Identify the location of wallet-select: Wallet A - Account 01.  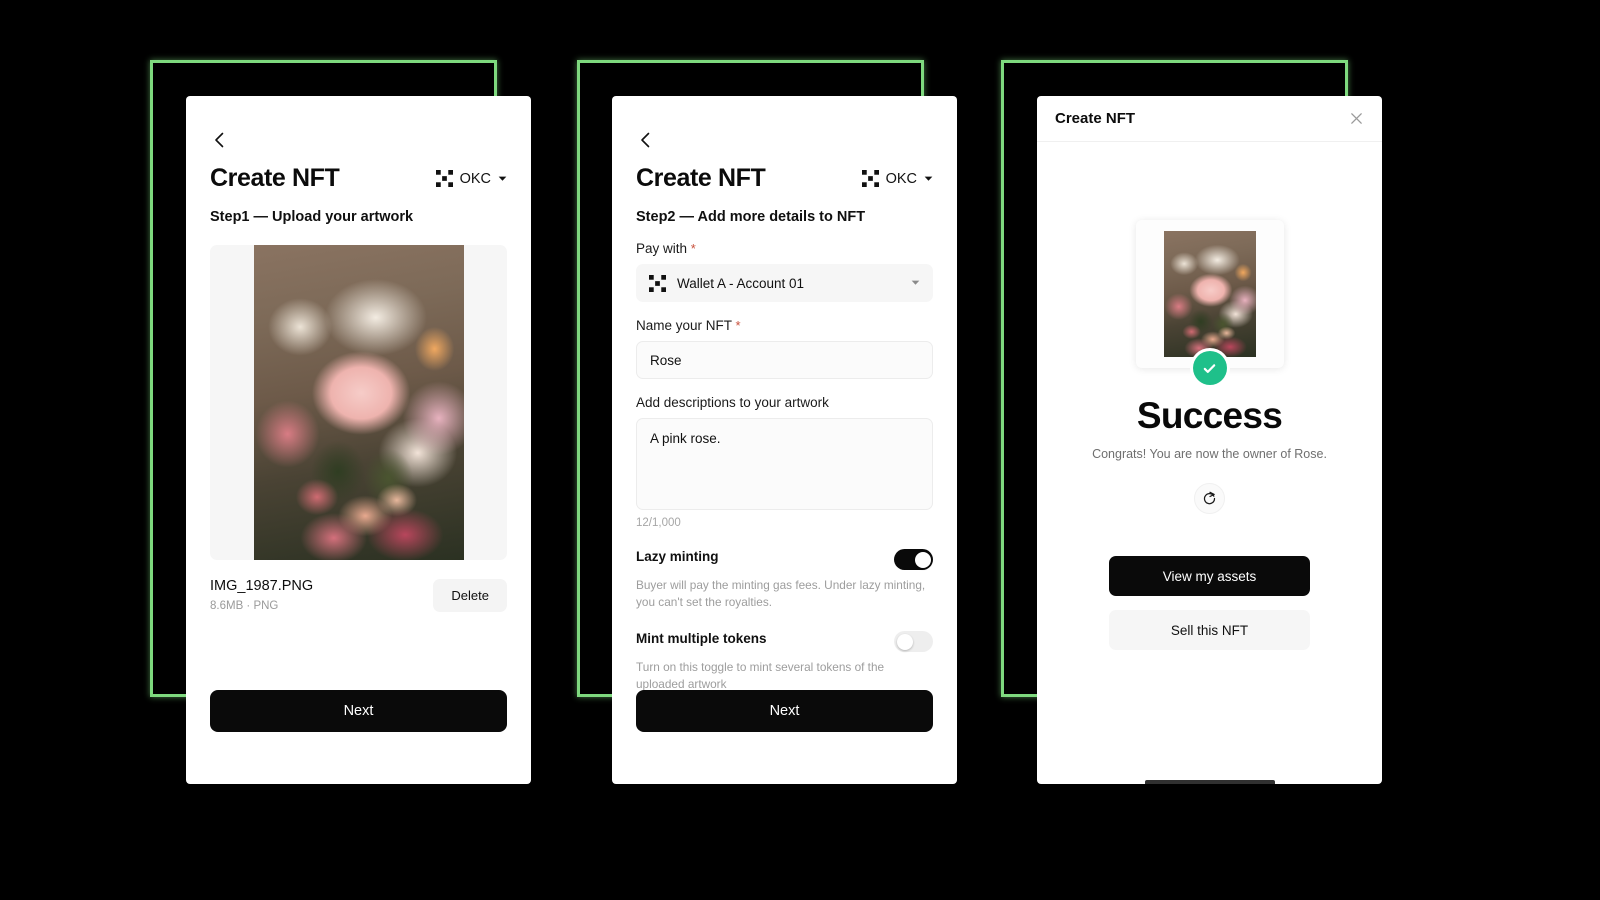
(784, 283).